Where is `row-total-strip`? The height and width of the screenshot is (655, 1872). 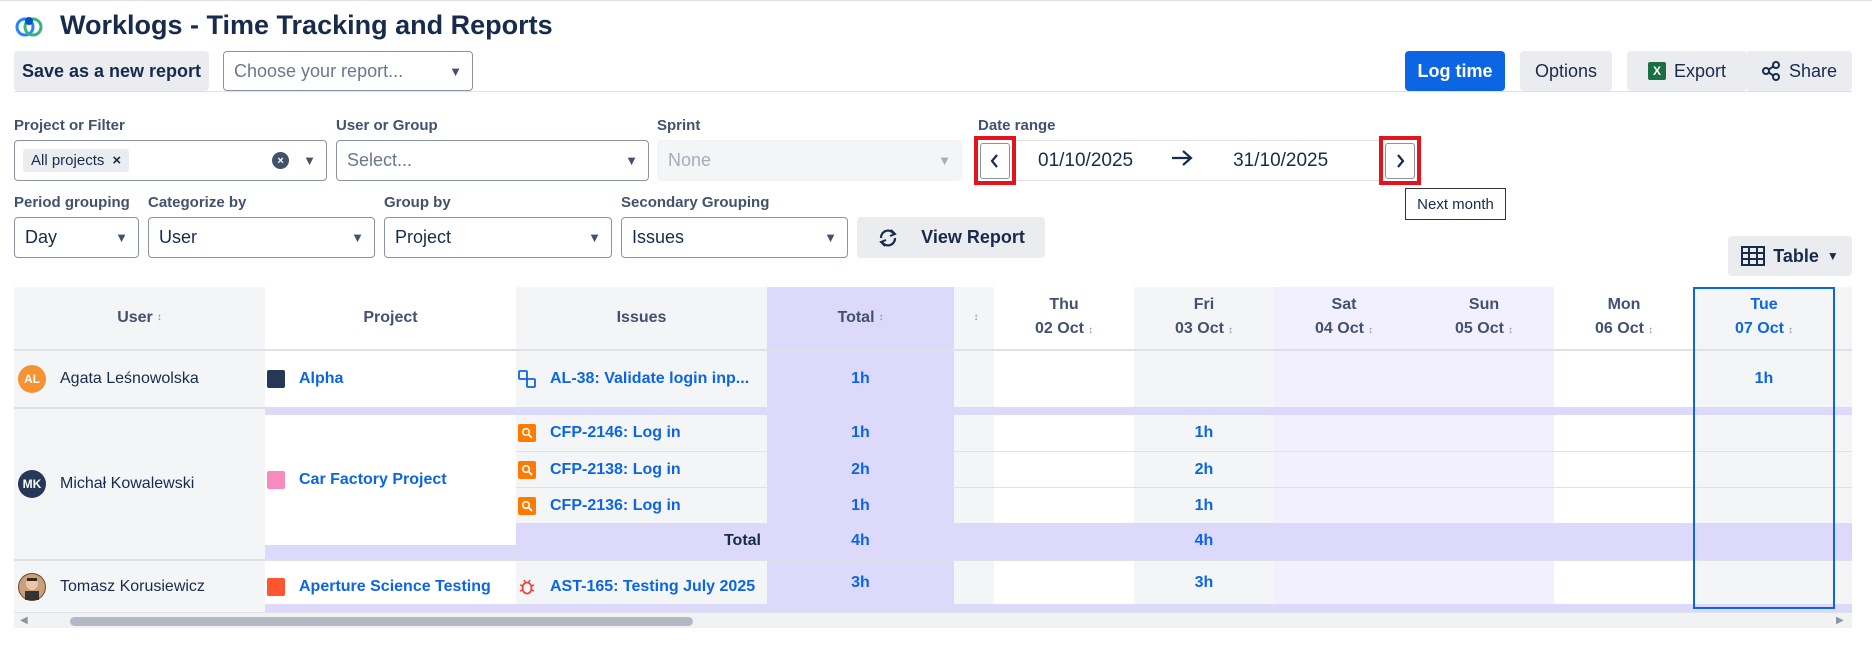
row-total-strip is located at coordinates (1058, 411).